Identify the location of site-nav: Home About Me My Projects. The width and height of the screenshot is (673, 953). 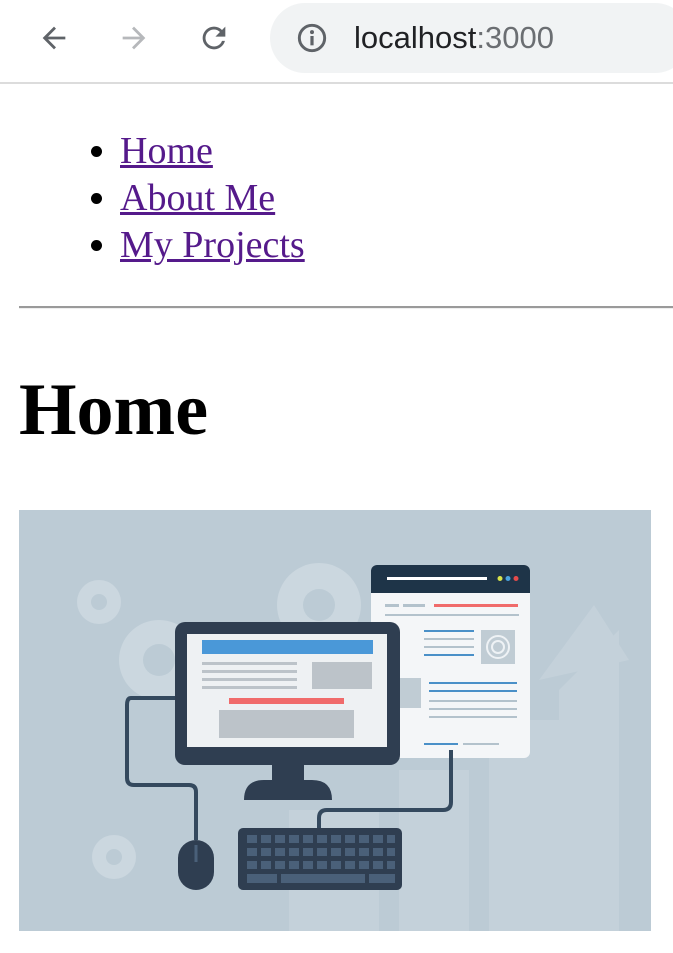
(152, 198).